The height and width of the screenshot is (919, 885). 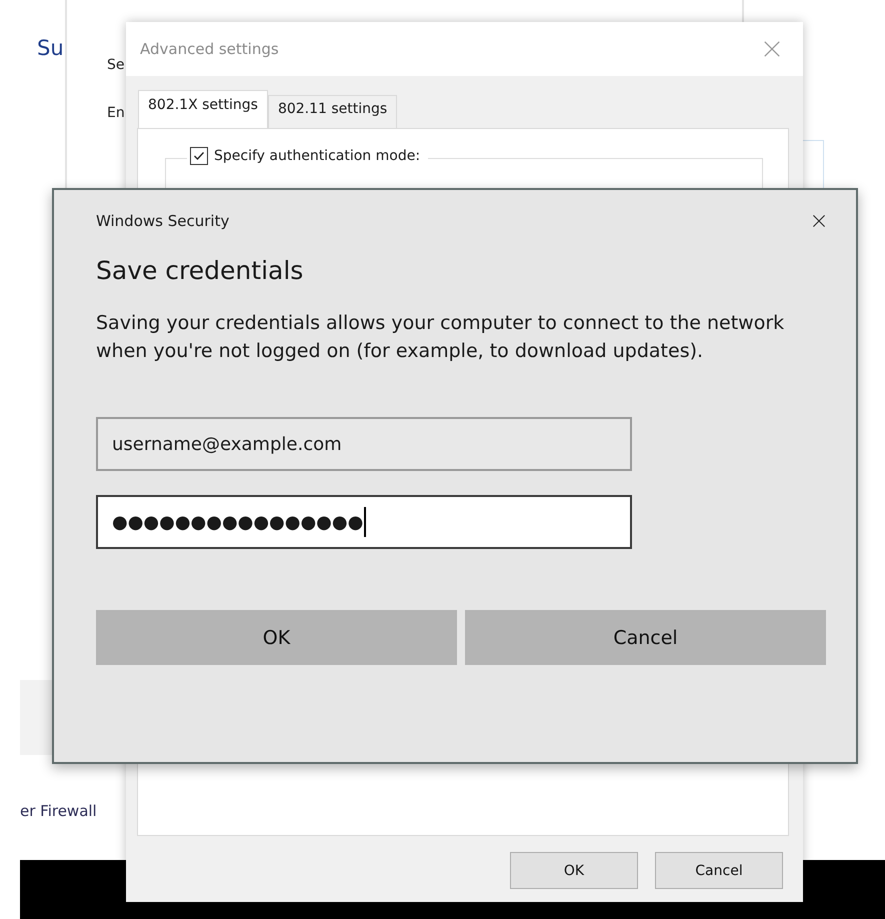 I want to click on firewall-link: er Firewall, so click(x=58, y=811).